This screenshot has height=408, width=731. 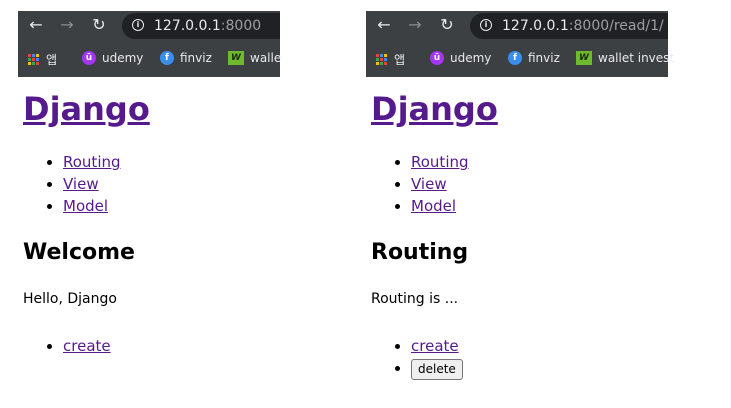 What do you see at coordinates (241, 26) in the screenshot?
I see `url-path: :8000` at bounding box center [241, 26].